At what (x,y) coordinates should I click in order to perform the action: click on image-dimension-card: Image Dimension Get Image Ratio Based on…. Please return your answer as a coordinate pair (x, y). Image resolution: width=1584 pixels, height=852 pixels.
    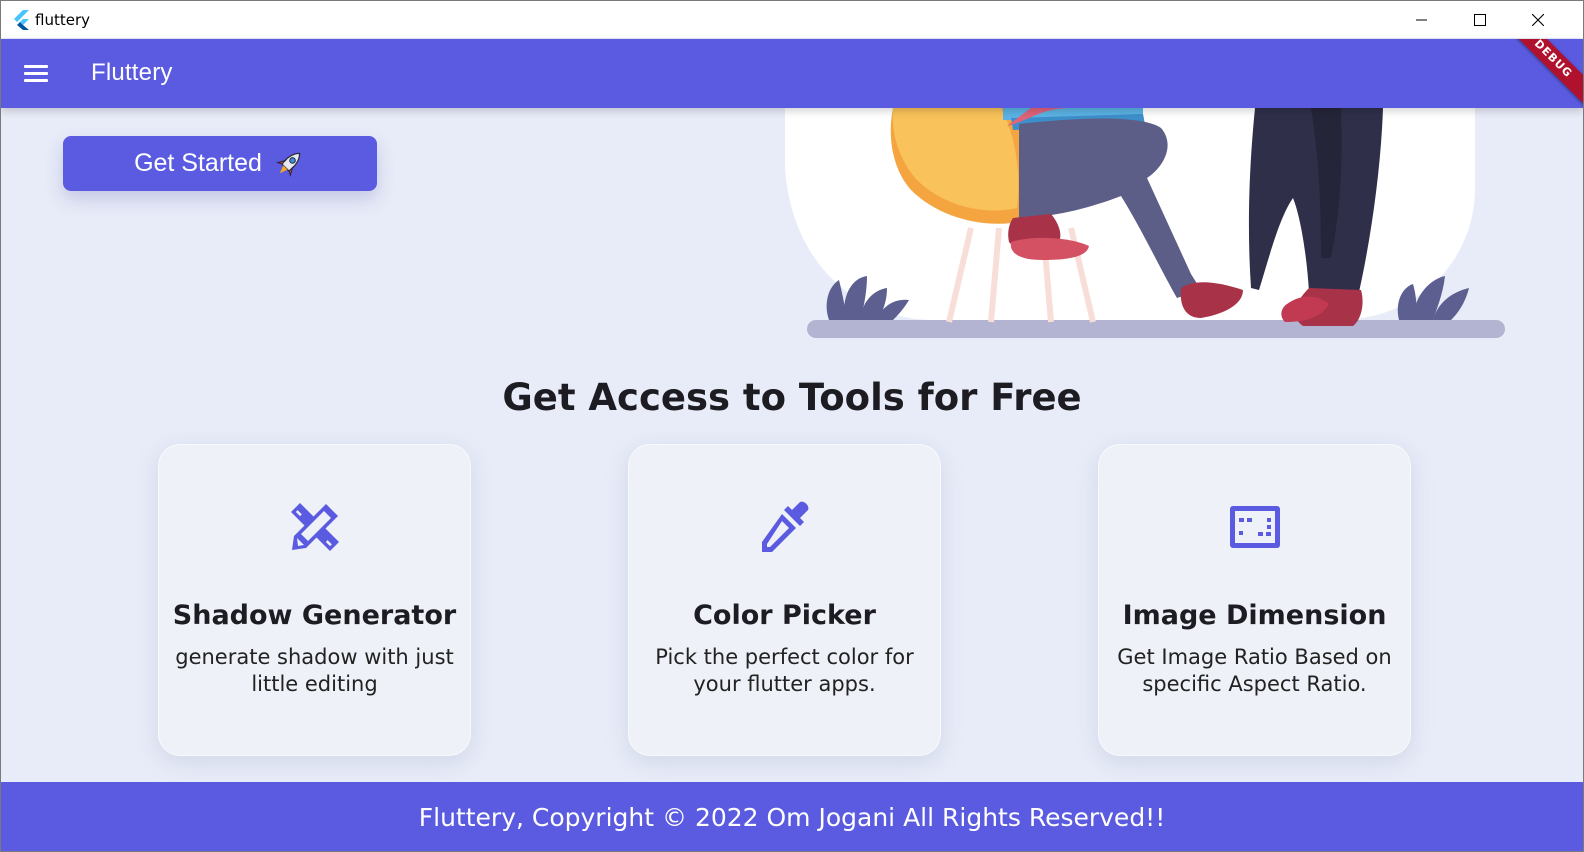
    Looking at the image, I should click on (1254, 600).